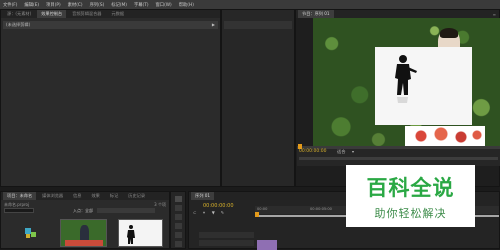 The height and width of the screenshot is (250, 500). I want to click on ripple-tool-icon, so click(178, 217).